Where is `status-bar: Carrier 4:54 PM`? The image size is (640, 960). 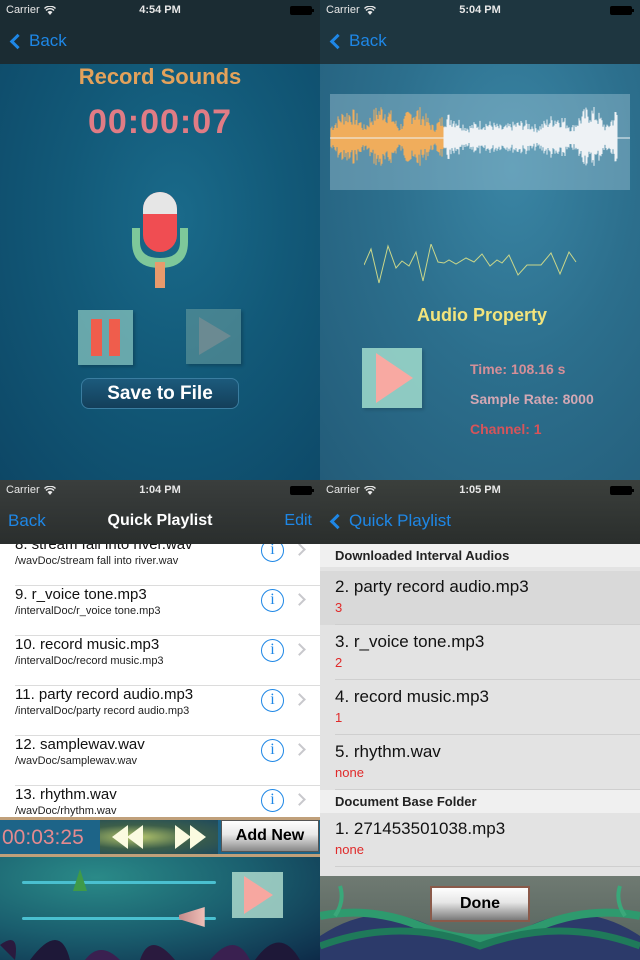
status-bar: Carrier 4:54 PM is located at coordinates (160, 10).